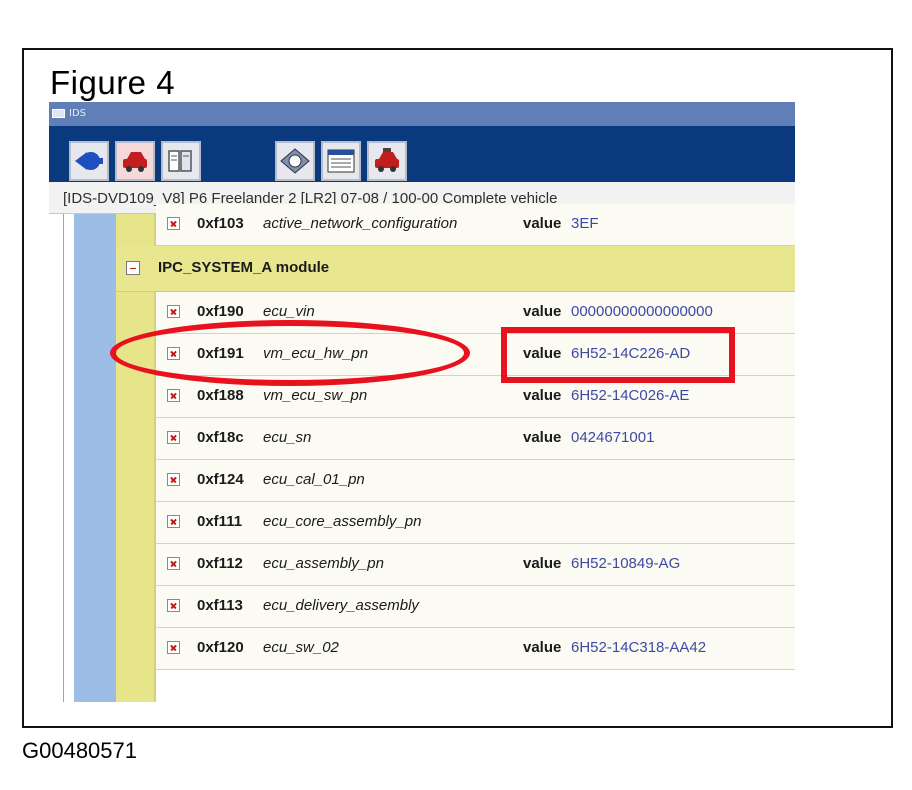  What do you see at coordinates (58, 113) in the screenshot?
I see `window-icon` at bounding box center [58, 113].